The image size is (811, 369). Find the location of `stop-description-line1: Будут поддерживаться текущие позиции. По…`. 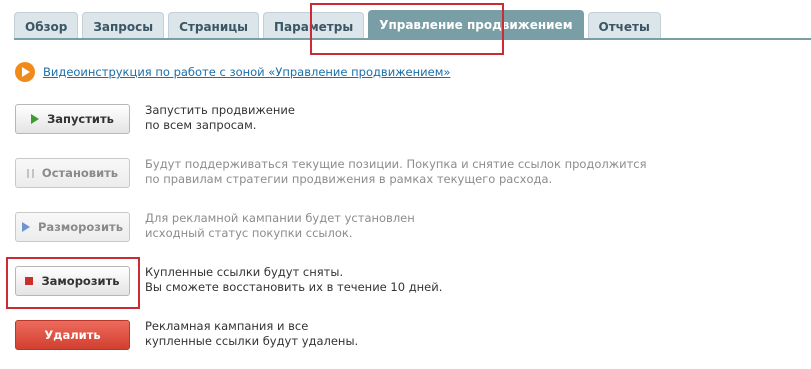

stop-description-line1: Будут поддерживаться текущие позиции. По… is located at coordinates (396, 164).